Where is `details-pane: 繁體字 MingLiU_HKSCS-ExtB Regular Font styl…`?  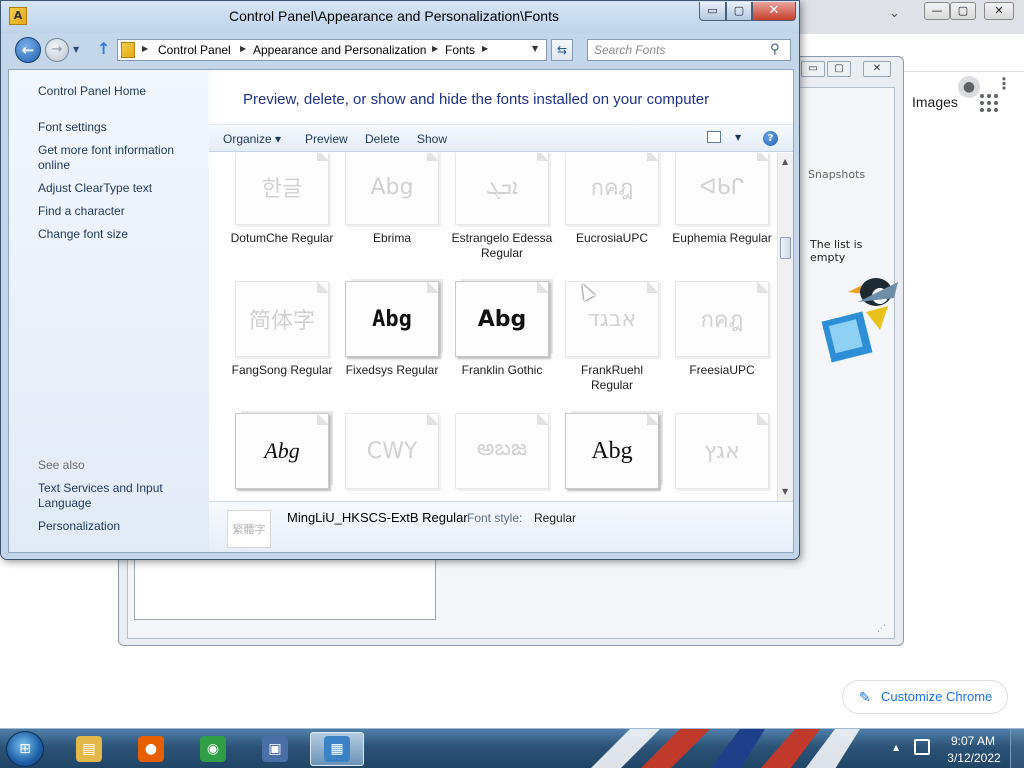 details-pane: 繁體字 MingLiU_HKSCS-ExtB Regular Font styl… is located at coordinates (501, 526).